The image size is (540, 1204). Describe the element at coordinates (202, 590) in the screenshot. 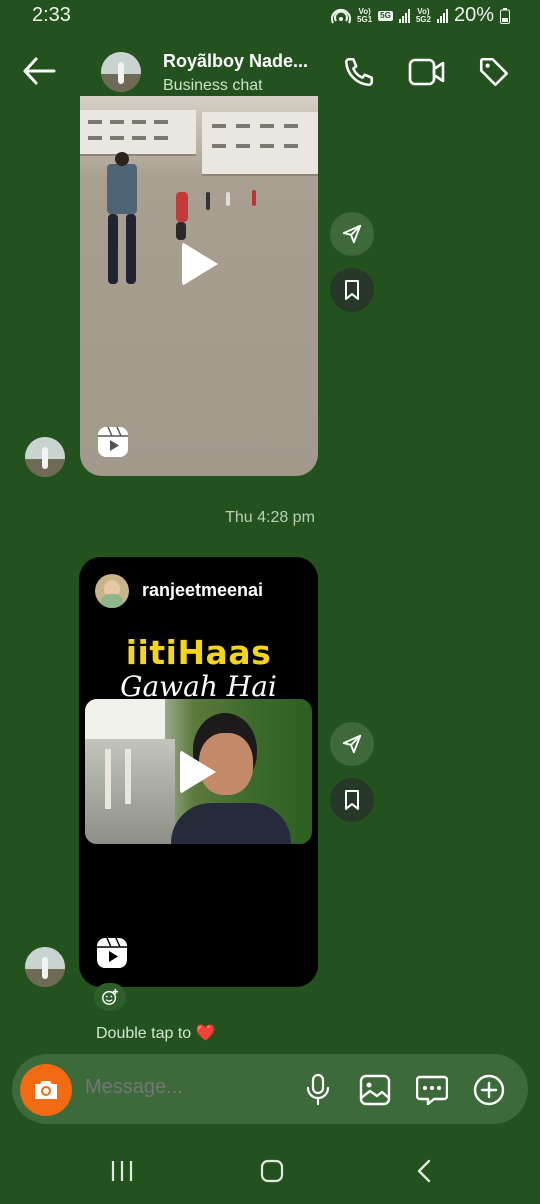

I see `reel-author-username: ranjeetmeenai` at that location.